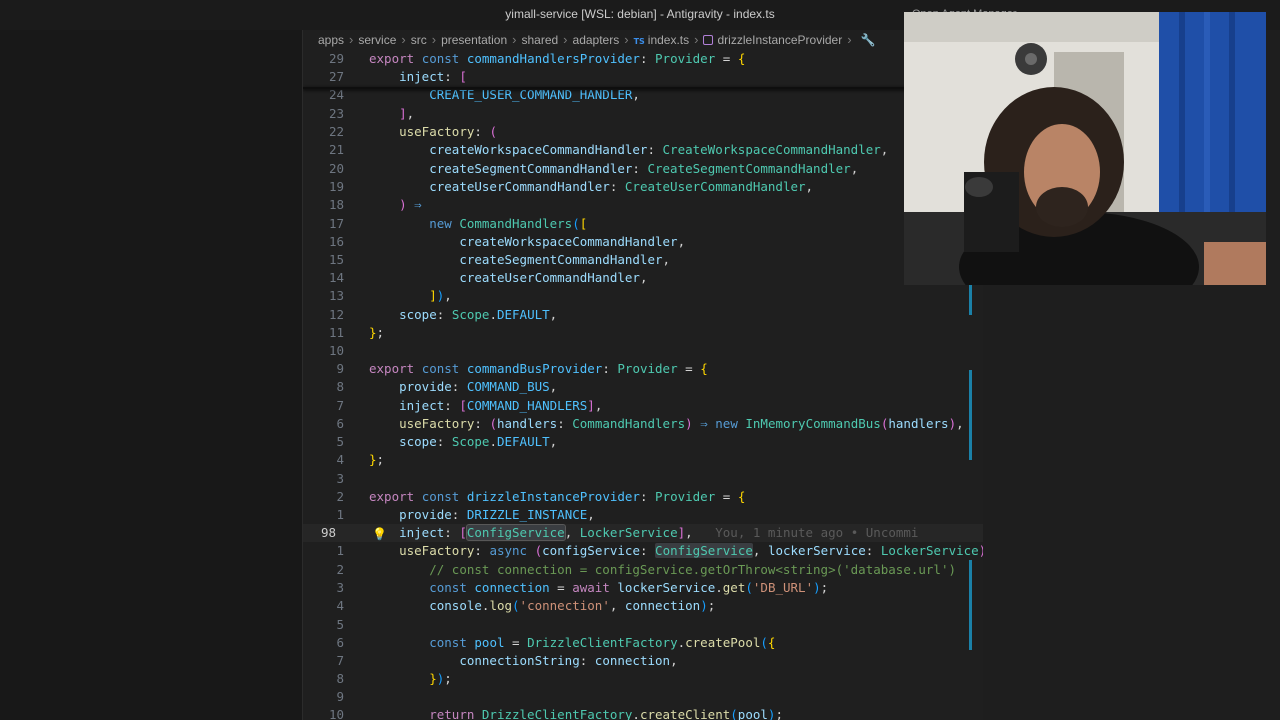 The image size is (1280, 720). What do you see at coordinates (474, 40) in the screenshot?
I see `breadcrumb-item-presentation: presentation` at bounding box center [474, 40].